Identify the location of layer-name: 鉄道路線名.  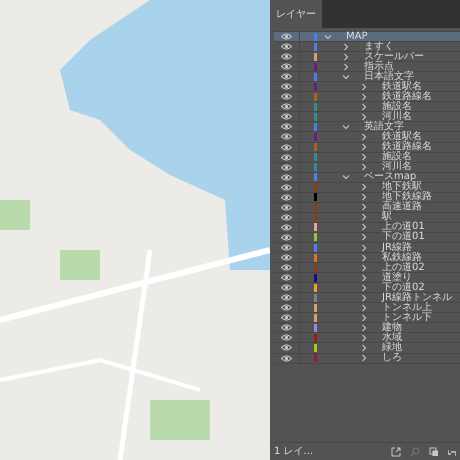
(407, 97).